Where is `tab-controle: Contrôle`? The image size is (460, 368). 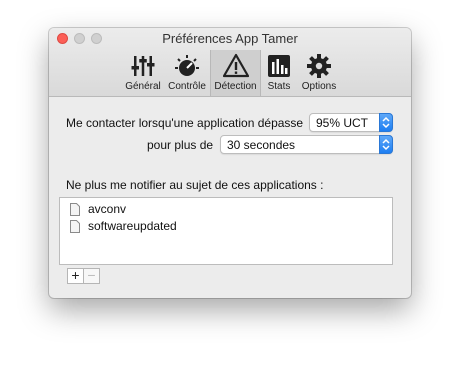
tab-controle: Contrôle is located at coordinates (187, 73).